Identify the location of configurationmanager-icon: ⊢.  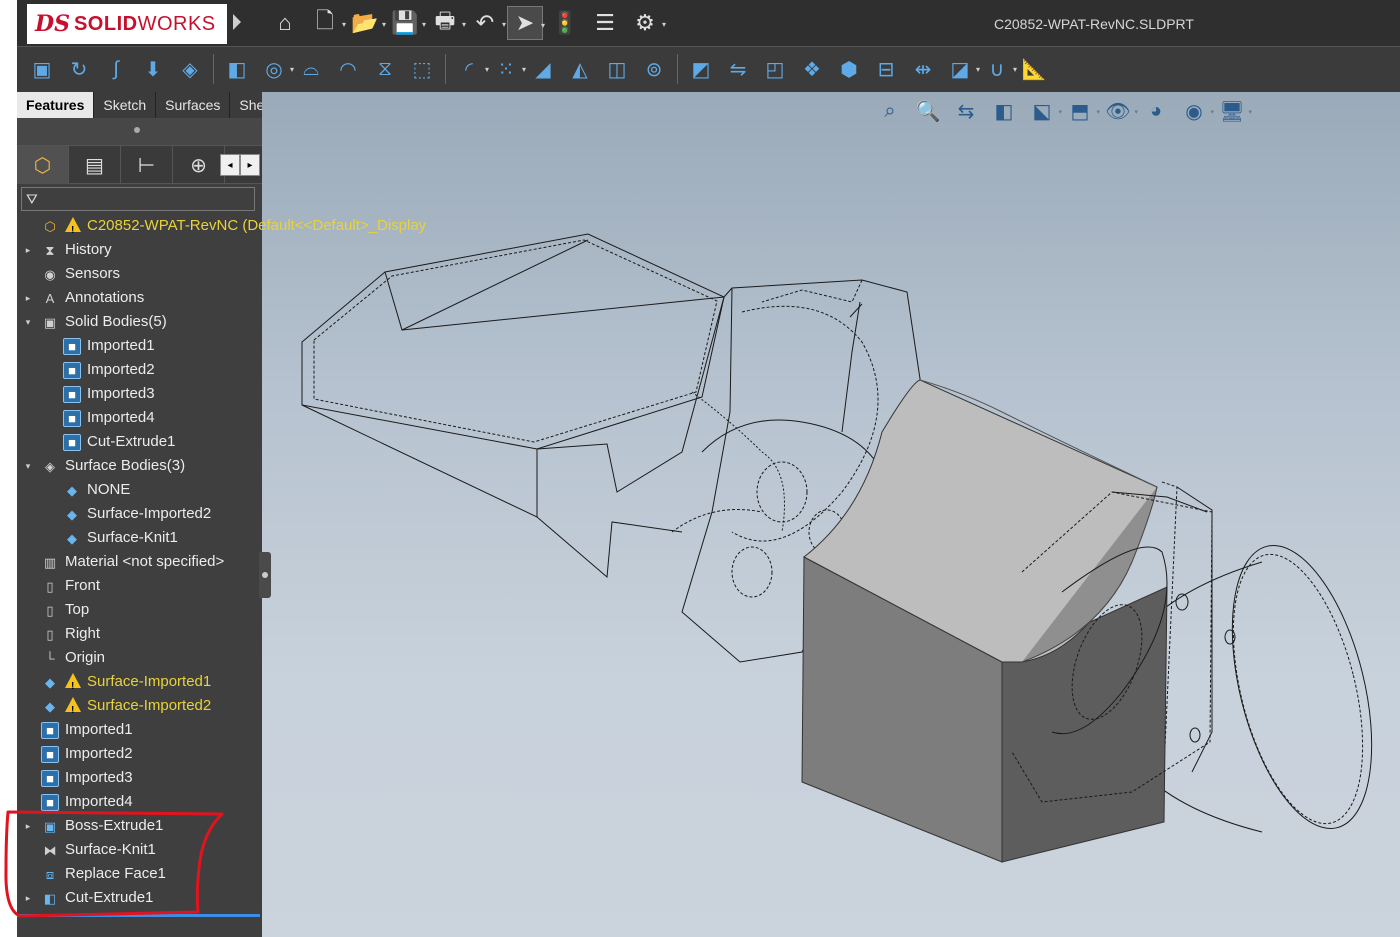
(147, 165).